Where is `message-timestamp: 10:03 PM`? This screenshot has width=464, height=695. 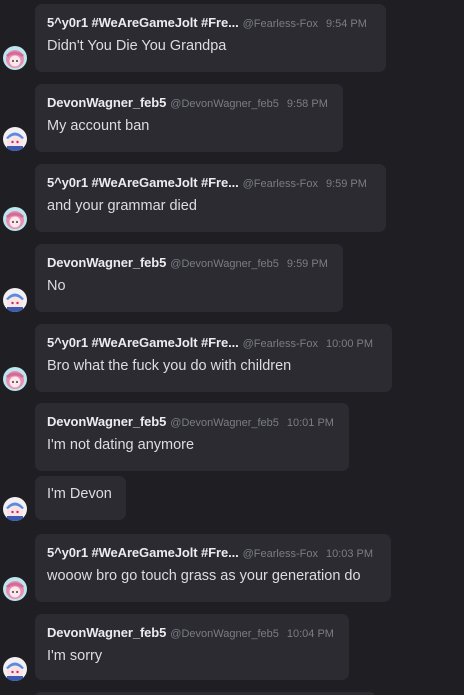
message-timestamp: 10:03 PM is located at coordinates (349, 554).